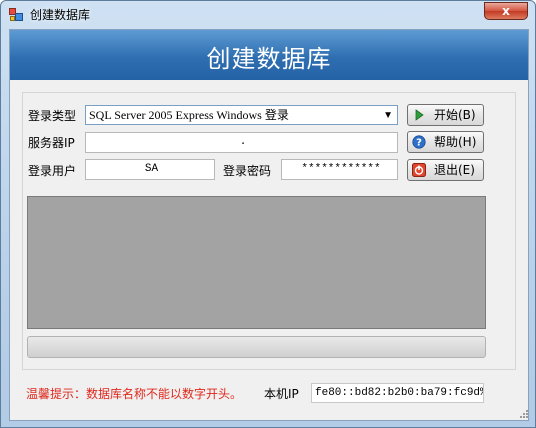 The width and height of the screenshot is (536, 428). I want to click on close-icon: x, so click(506, 11).